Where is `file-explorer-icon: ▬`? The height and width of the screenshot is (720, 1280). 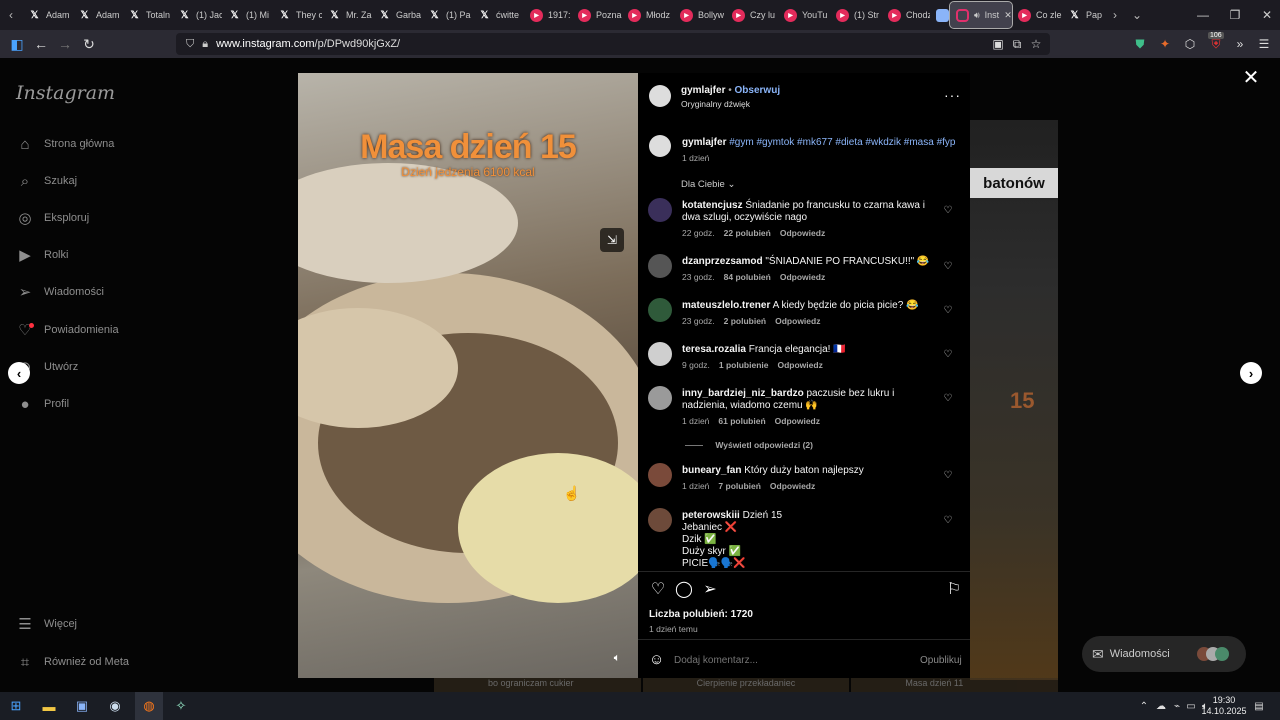 file-explorer-icon: ▬ is located at coordinates (49, 706).